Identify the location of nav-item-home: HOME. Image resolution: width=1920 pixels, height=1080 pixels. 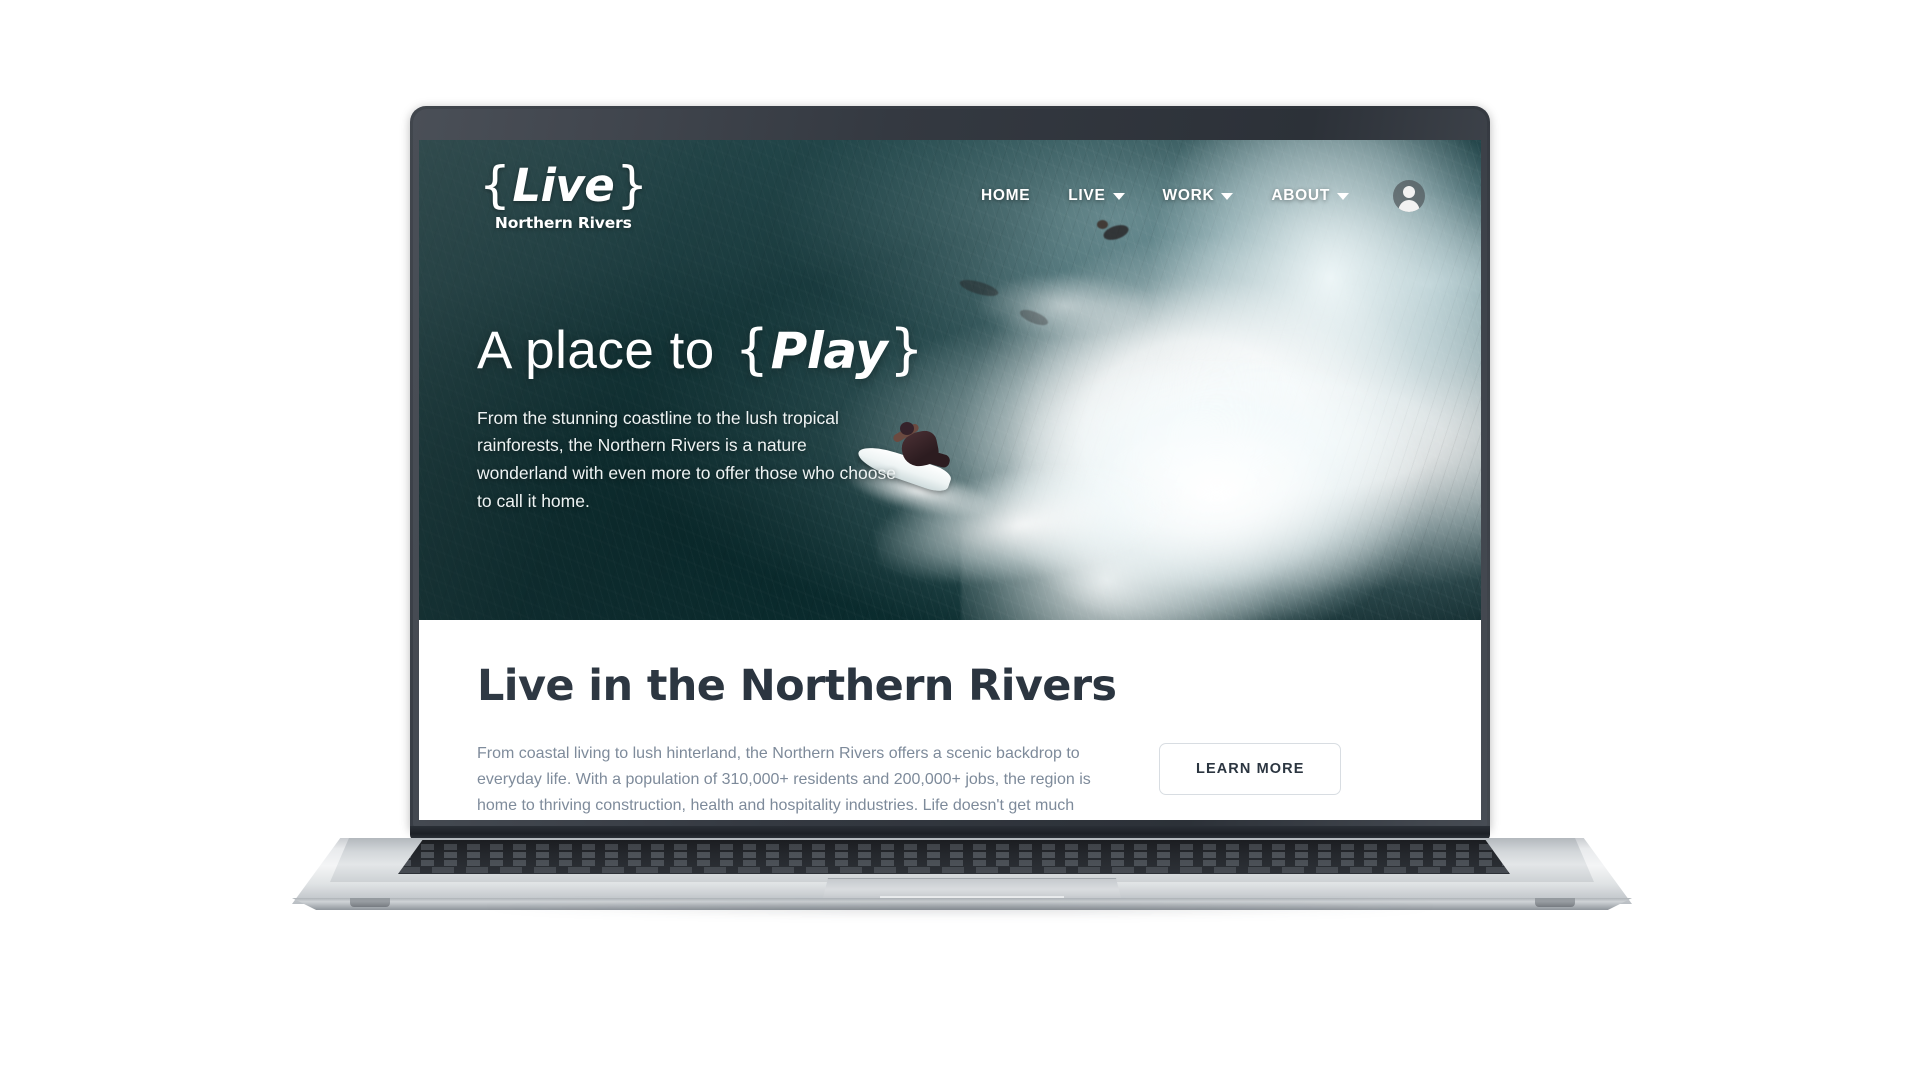
(1005, 196).